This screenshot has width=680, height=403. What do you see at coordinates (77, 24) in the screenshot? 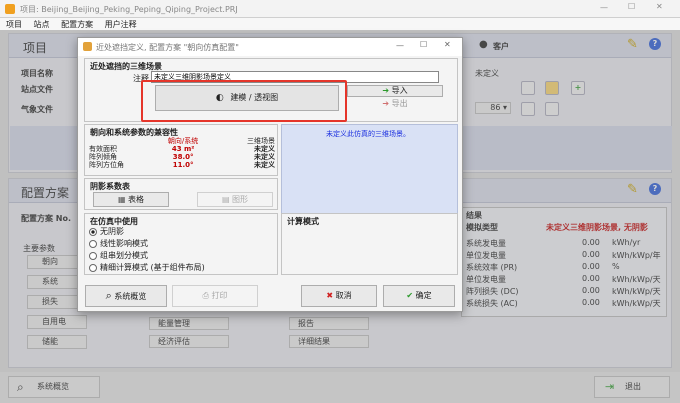
I see `menu-item-config: 配置方案` at bounding box center [77, 24].